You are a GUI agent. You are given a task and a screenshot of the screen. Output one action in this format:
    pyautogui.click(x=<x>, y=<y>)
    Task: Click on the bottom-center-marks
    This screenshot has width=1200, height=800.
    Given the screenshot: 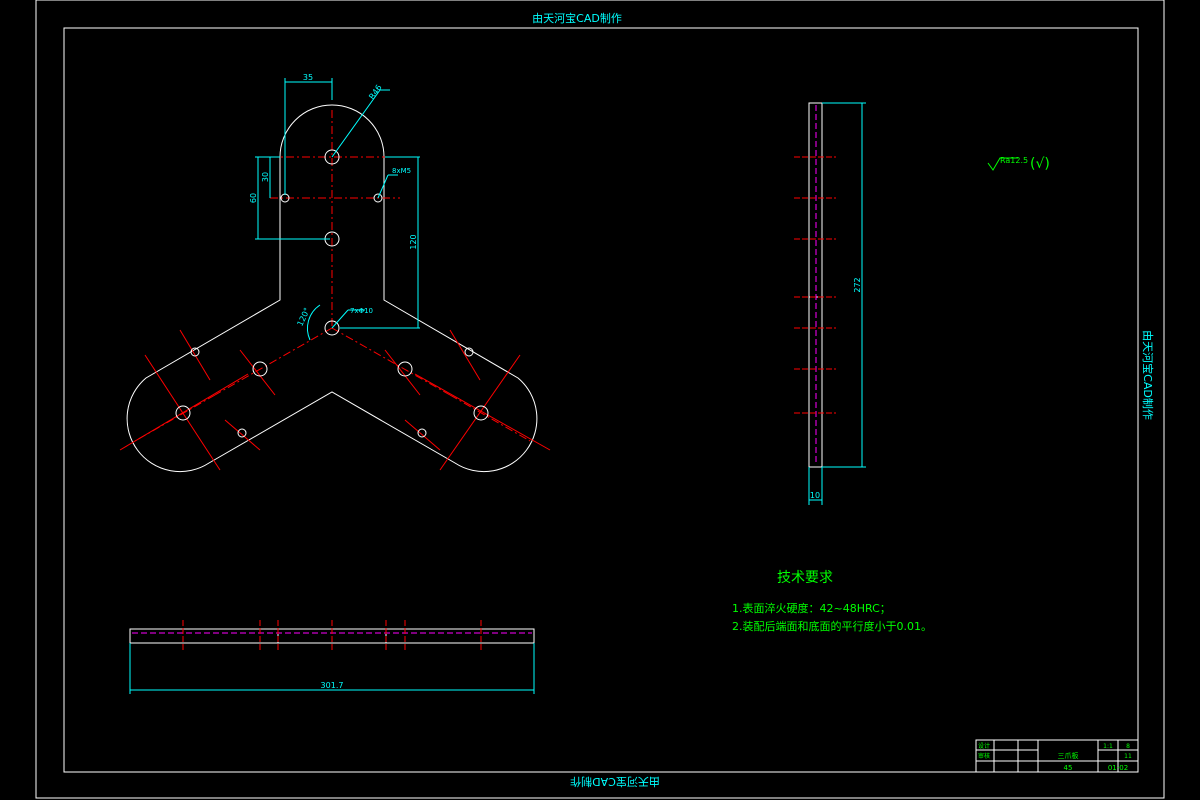 What is the action you would take?
    pyautogui.click(x=332, y=636)
    